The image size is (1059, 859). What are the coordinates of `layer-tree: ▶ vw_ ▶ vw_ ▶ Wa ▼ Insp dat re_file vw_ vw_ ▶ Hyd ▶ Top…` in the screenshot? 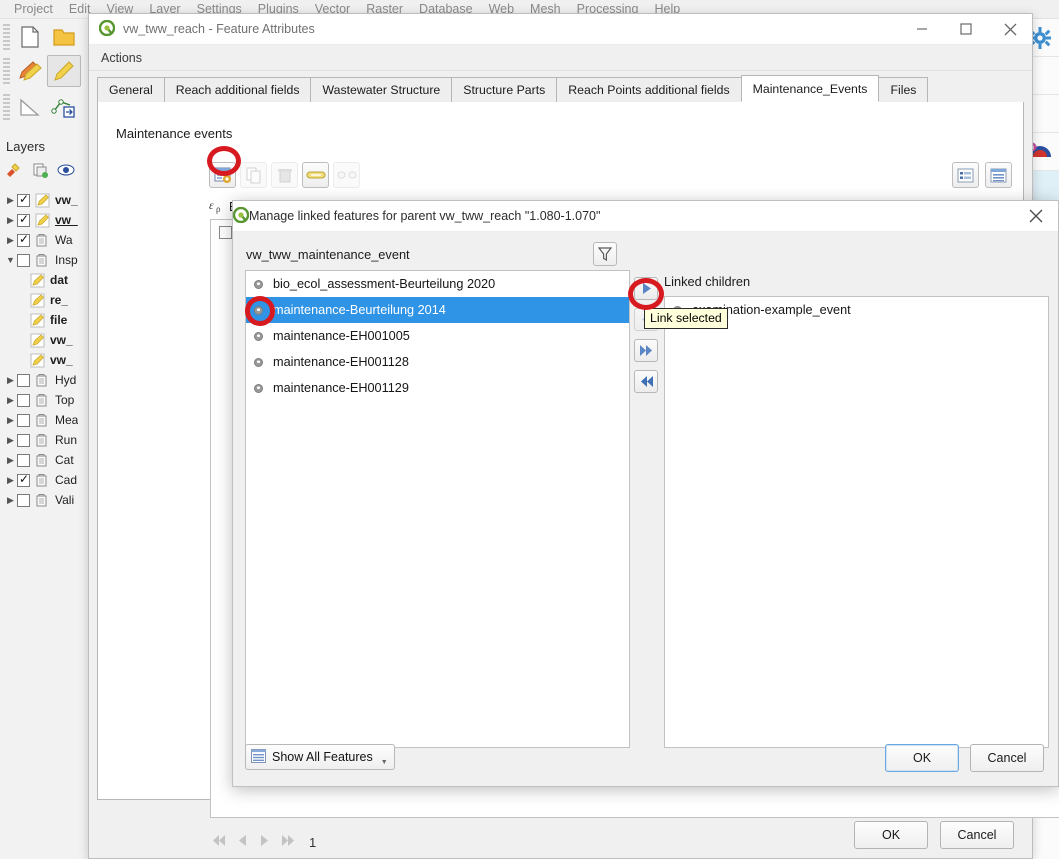 It's located at (45, 350).